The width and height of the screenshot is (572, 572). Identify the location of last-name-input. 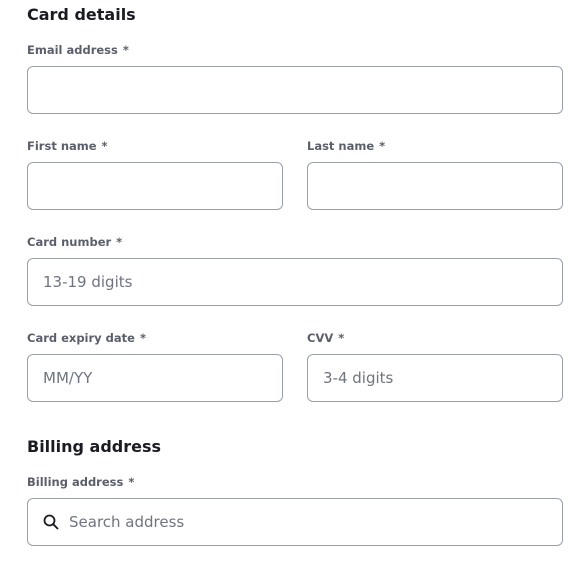
(435, 186).